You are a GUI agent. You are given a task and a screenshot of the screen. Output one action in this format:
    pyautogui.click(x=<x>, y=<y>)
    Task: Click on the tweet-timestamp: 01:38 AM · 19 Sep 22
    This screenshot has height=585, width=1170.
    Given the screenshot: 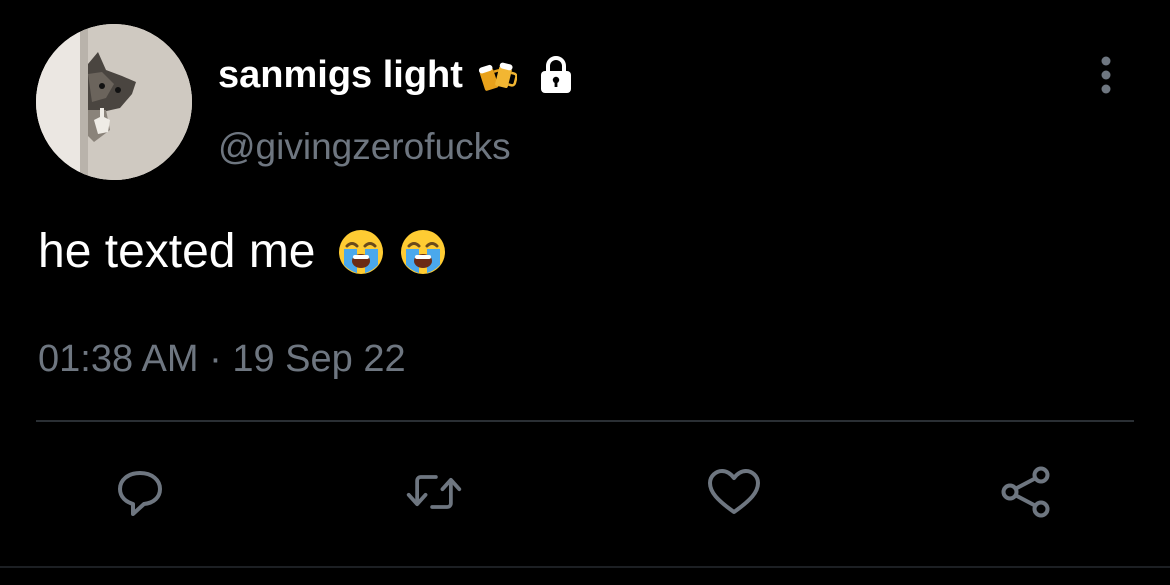 What is the action you would take?
    pyautogui.click(x=222, y=359)
    